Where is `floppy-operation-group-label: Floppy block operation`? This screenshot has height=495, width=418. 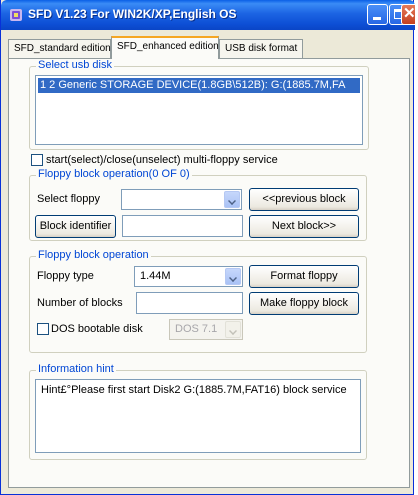
floppy-operation-group-label: Floppy block operation is located at coordinates (93, 255).